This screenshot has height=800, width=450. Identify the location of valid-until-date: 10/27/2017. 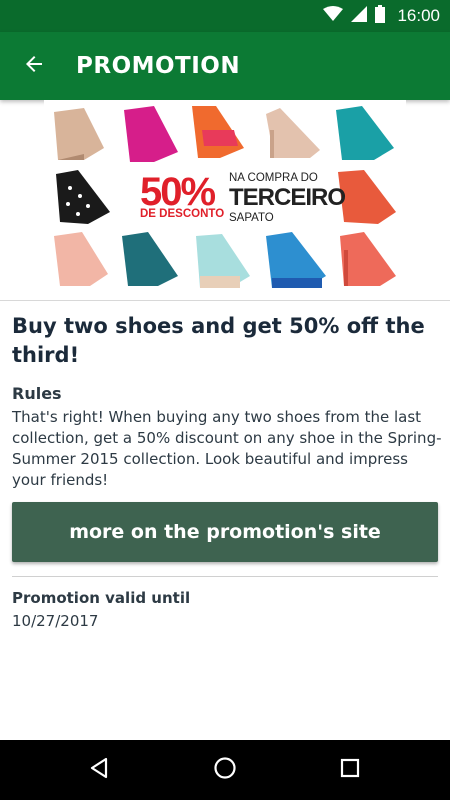
(55, 621).